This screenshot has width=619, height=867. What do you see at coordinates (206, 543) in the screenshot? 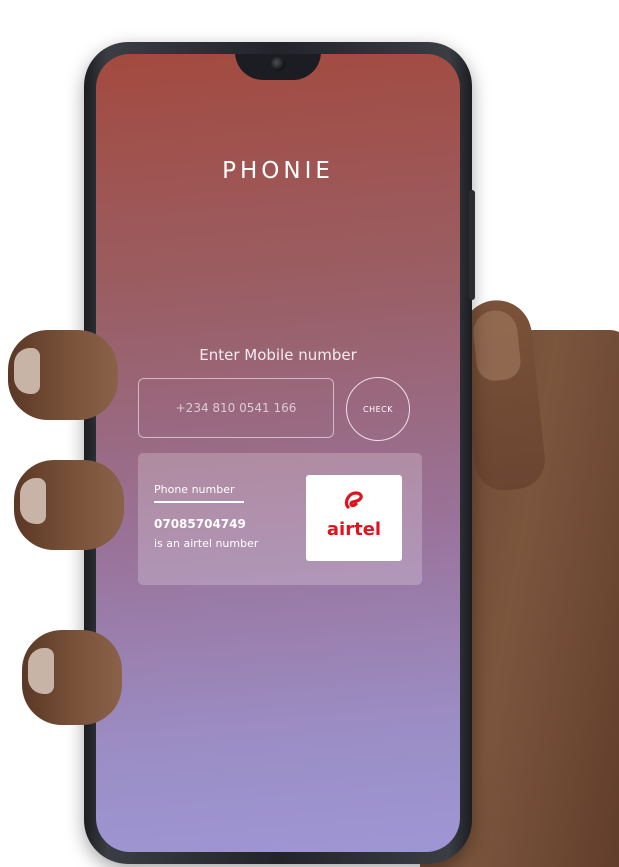
I see `result-carrier-text: is an airtel number` at bounding box center [206, 543].